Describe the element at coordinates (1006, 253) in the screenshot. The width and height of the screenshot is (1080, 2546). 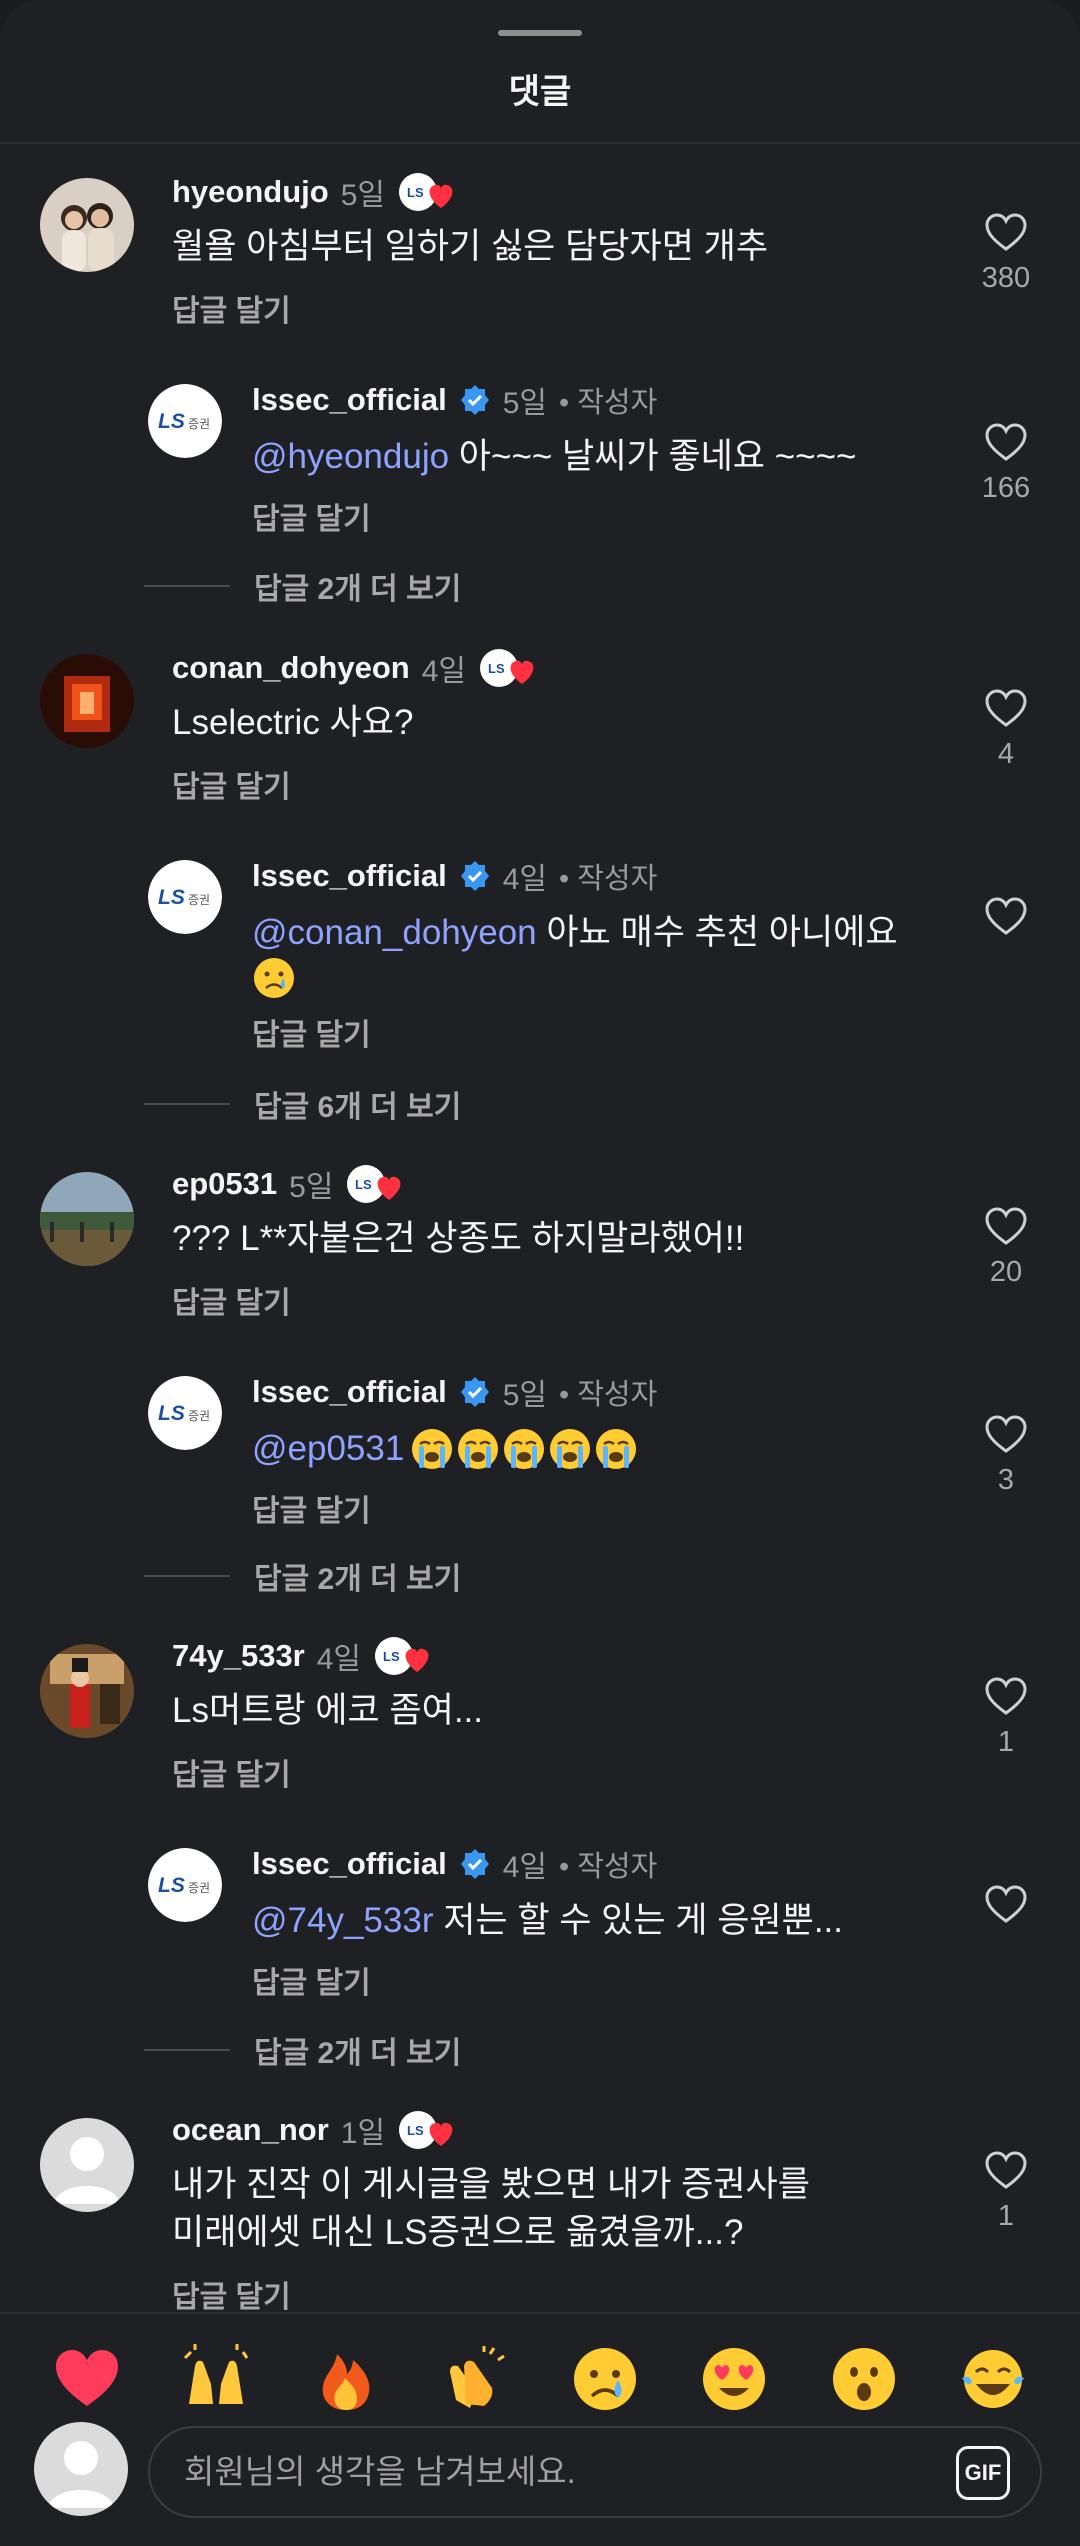
I see `like-button: 380` at that location.